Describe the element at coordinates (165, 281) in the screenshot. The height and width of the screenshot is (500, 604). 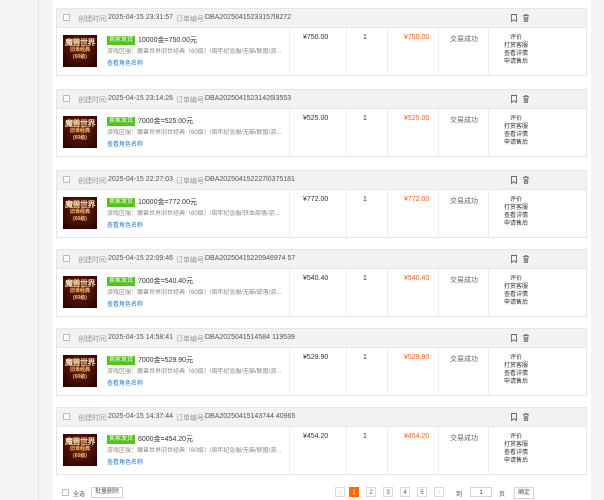
I see `product-title: 7000金=540.40元` at that location.